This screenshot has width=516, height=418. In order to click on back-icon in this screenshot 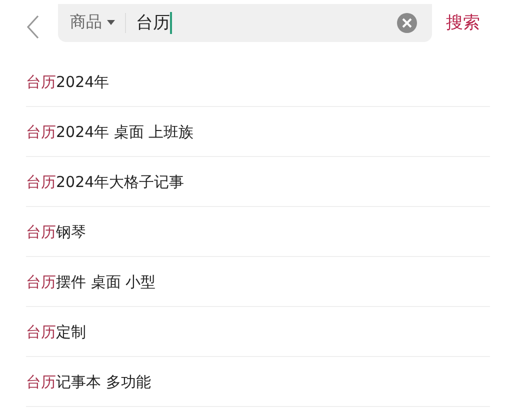, I will do `click(33, 27)`.